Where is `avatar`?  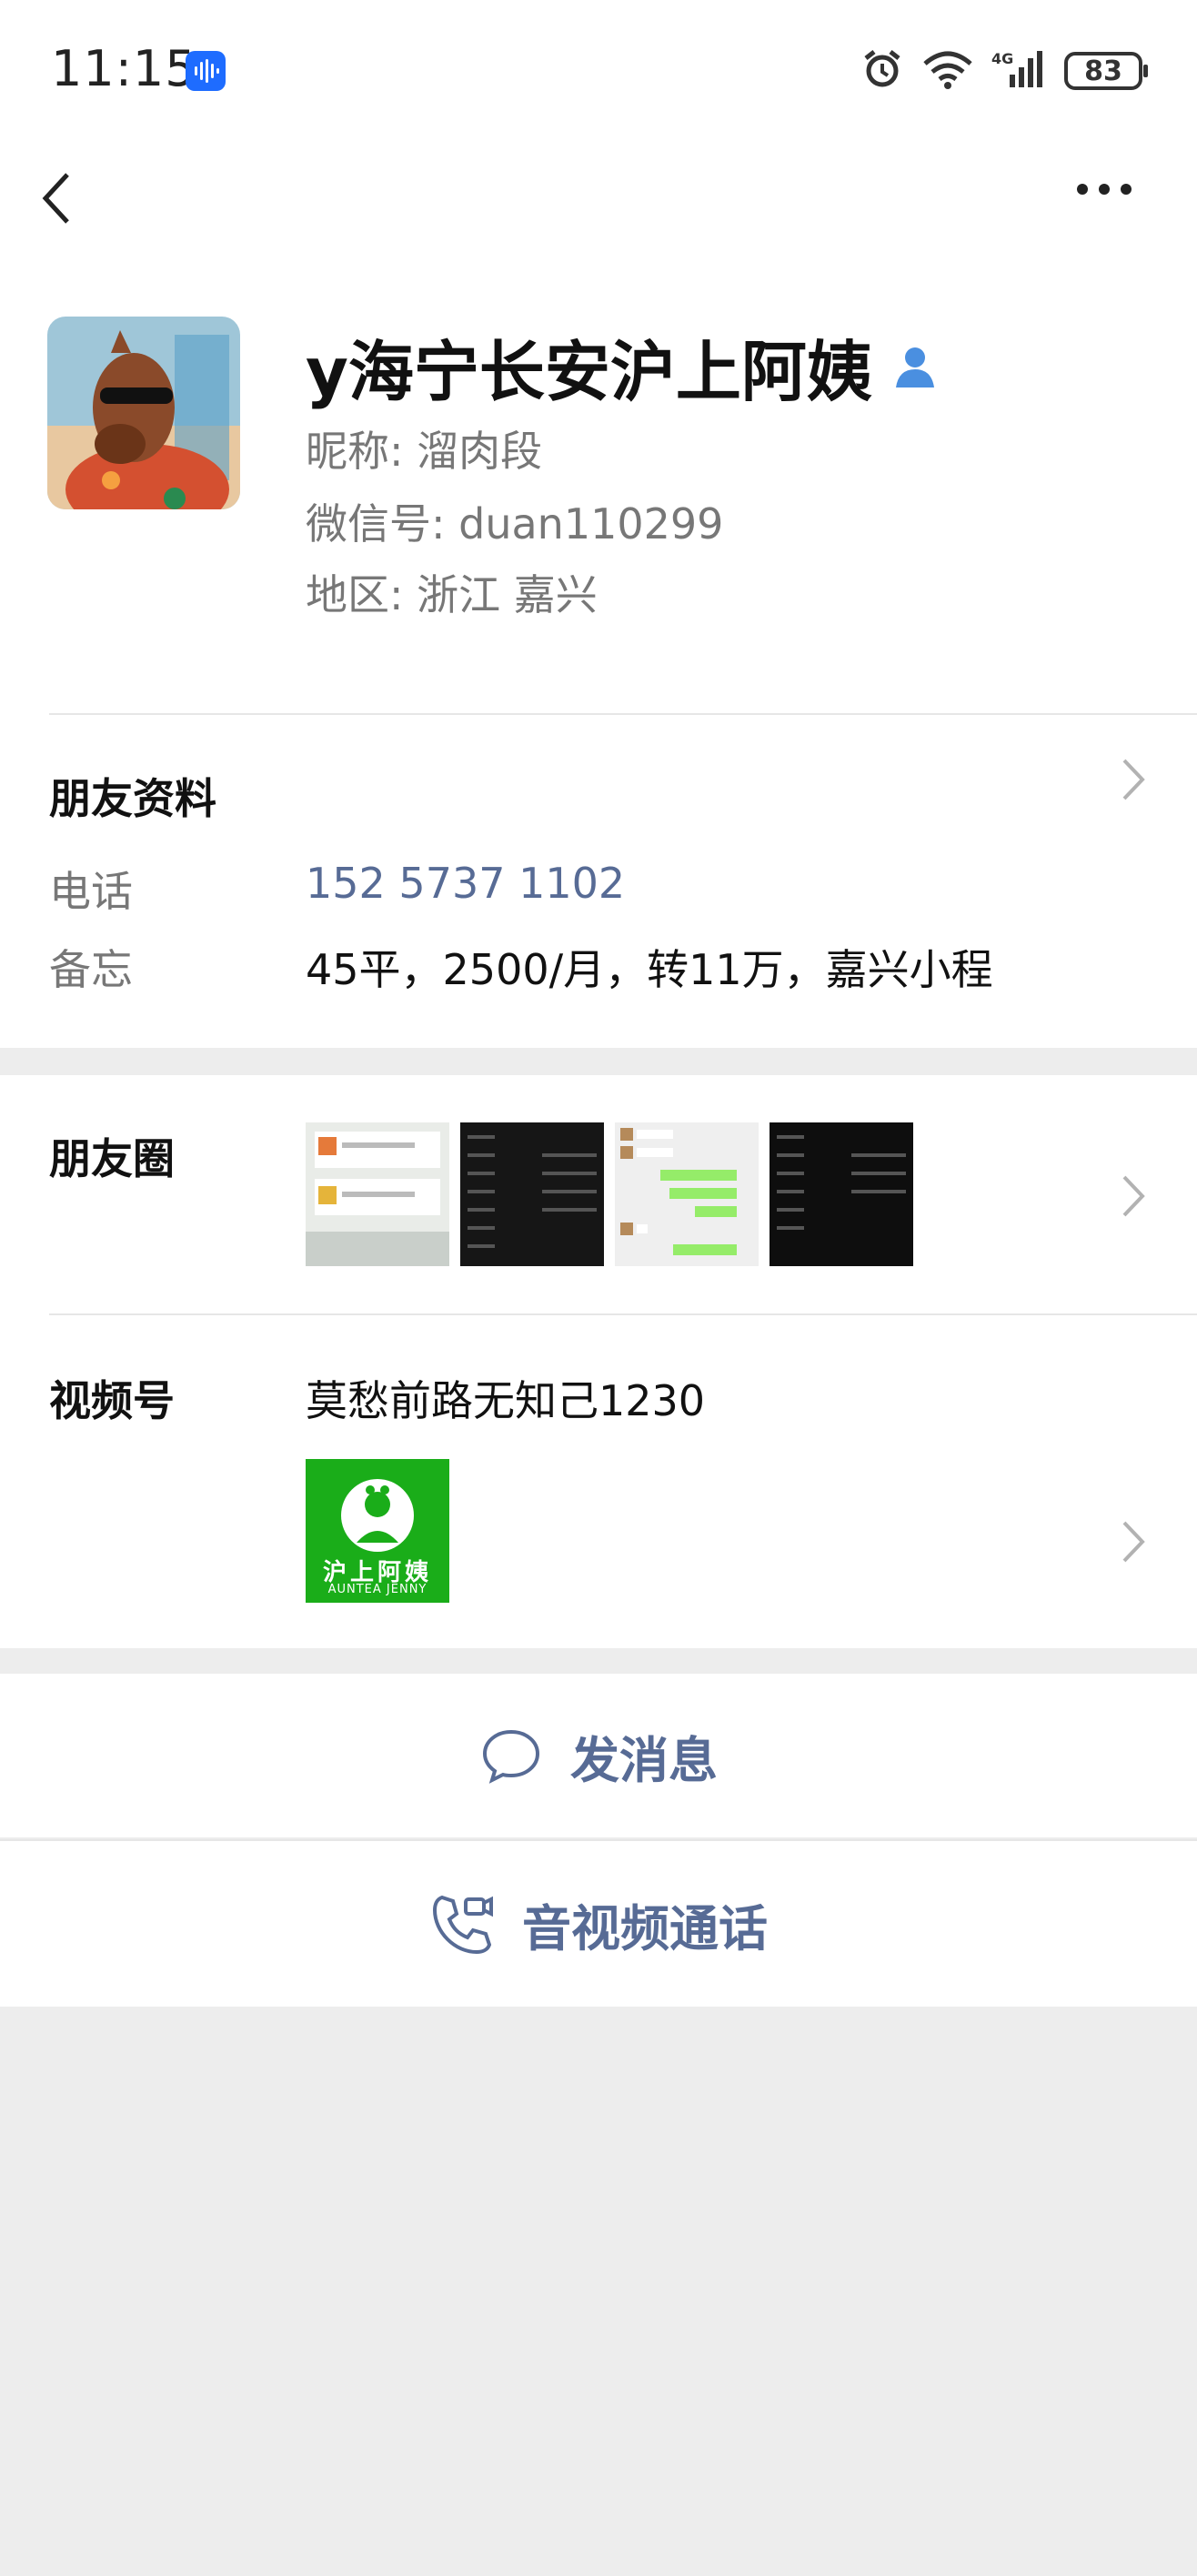 avatar is located at coordinates (143, 413).